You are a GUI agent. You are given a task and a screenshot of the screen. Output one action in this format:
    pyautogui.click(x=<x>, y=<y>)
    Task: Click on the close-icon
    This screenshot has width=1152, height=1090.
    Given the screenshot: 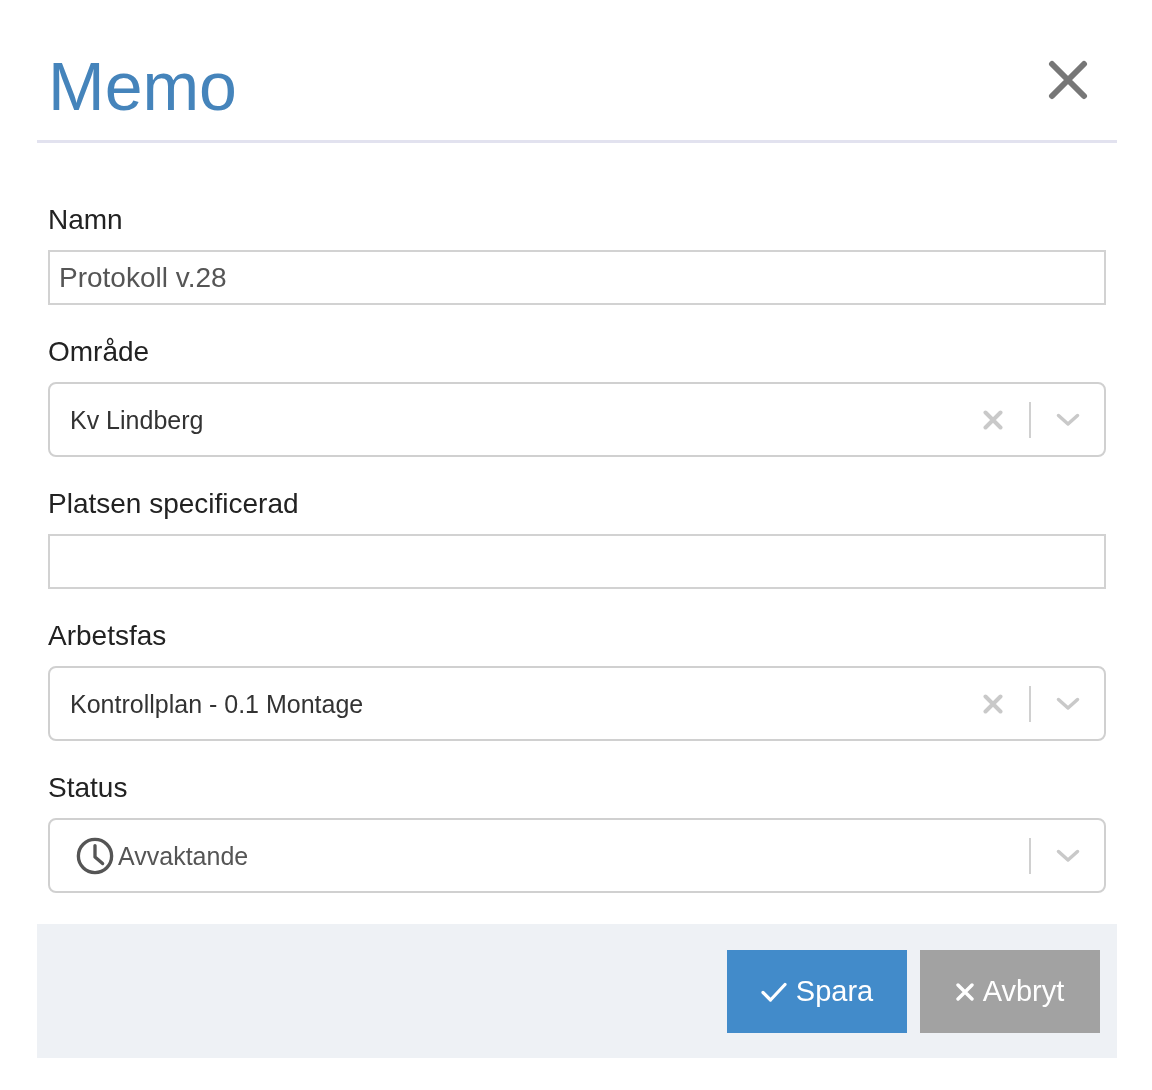 What is the action you would take?
    pyautogui.click(x=1068, y=80)
    